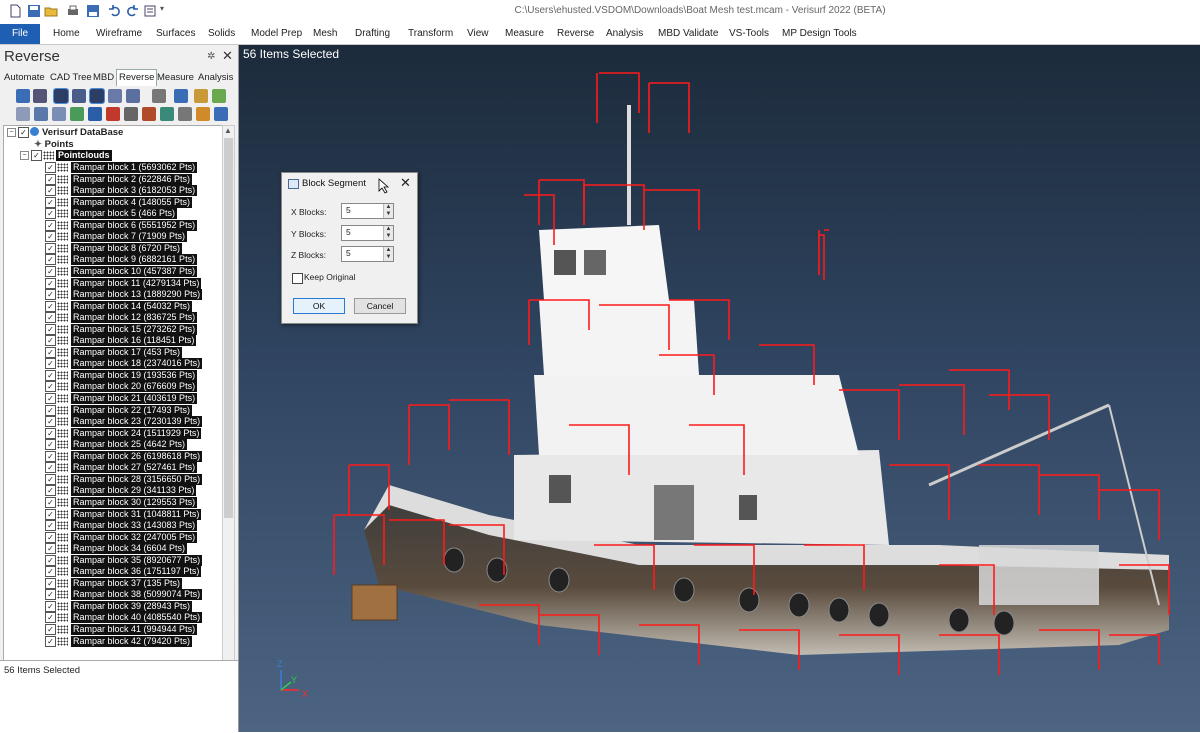 This screenshot has height=733, width=1200. What do you see at coordinates (624, 34) in the screenshot?
I see `tab-analysis: Analysis` at bounding box center [624, 34].